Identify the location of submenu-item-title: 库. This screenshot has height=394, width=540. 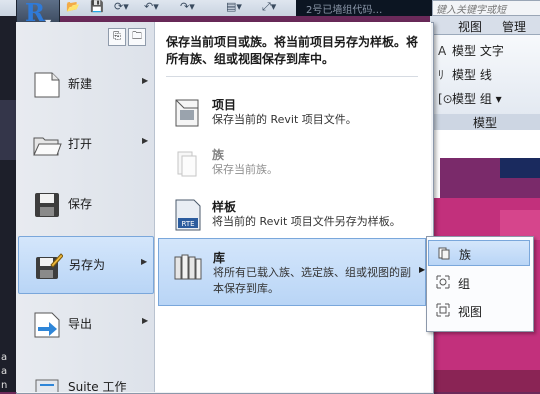
(219, 258).